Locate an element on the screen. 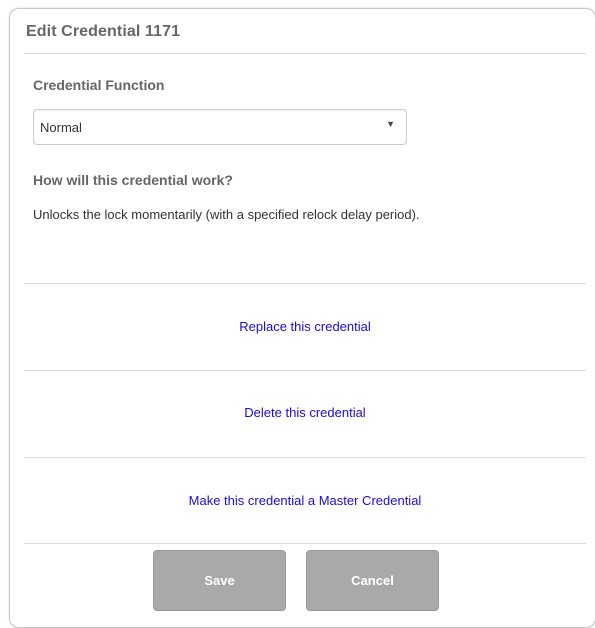 The image size is (595, 628). buttons-divider is located at coordinates (305, 543).